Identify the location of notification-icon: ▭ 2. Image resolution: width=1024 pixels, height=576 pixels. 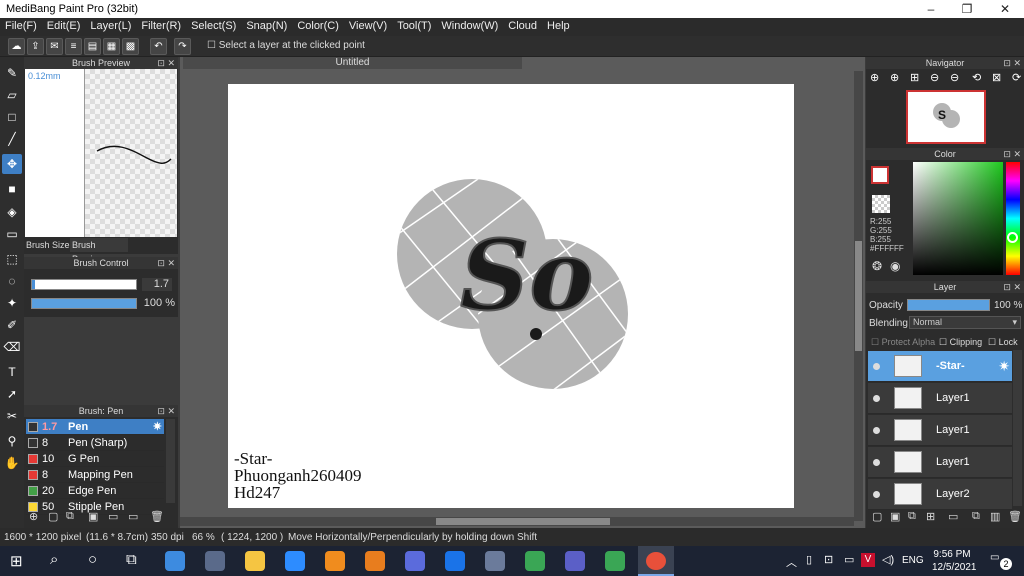
(1001, 561).